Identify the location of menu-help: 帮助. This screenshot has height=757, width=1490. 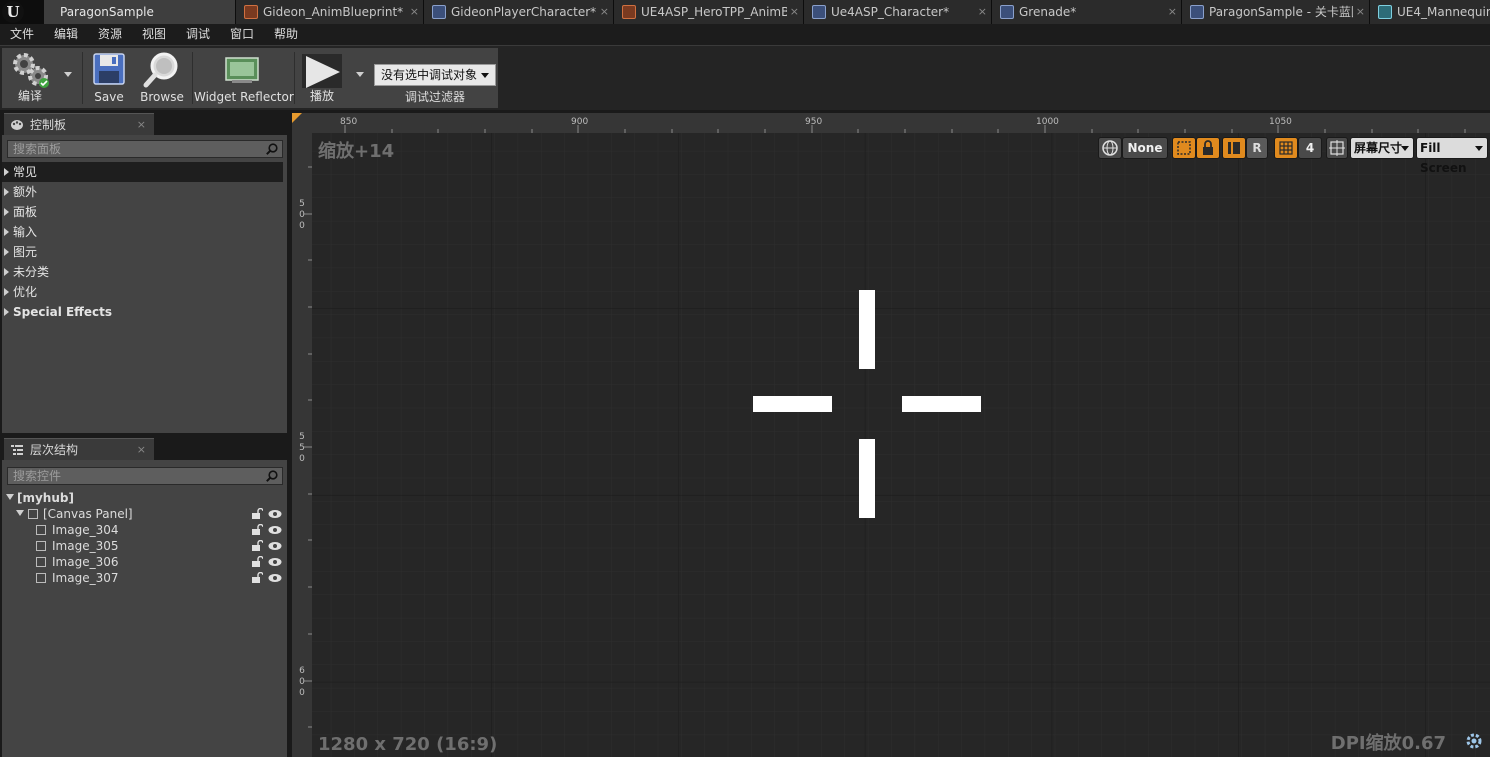
(286, 34).